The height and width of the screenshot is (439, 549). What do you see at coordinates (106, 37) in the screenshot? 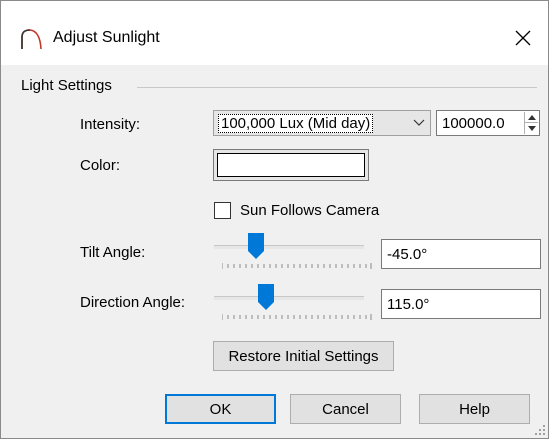
I see `window-title: Adjust Sunlight` at bounding box center [106, 37].